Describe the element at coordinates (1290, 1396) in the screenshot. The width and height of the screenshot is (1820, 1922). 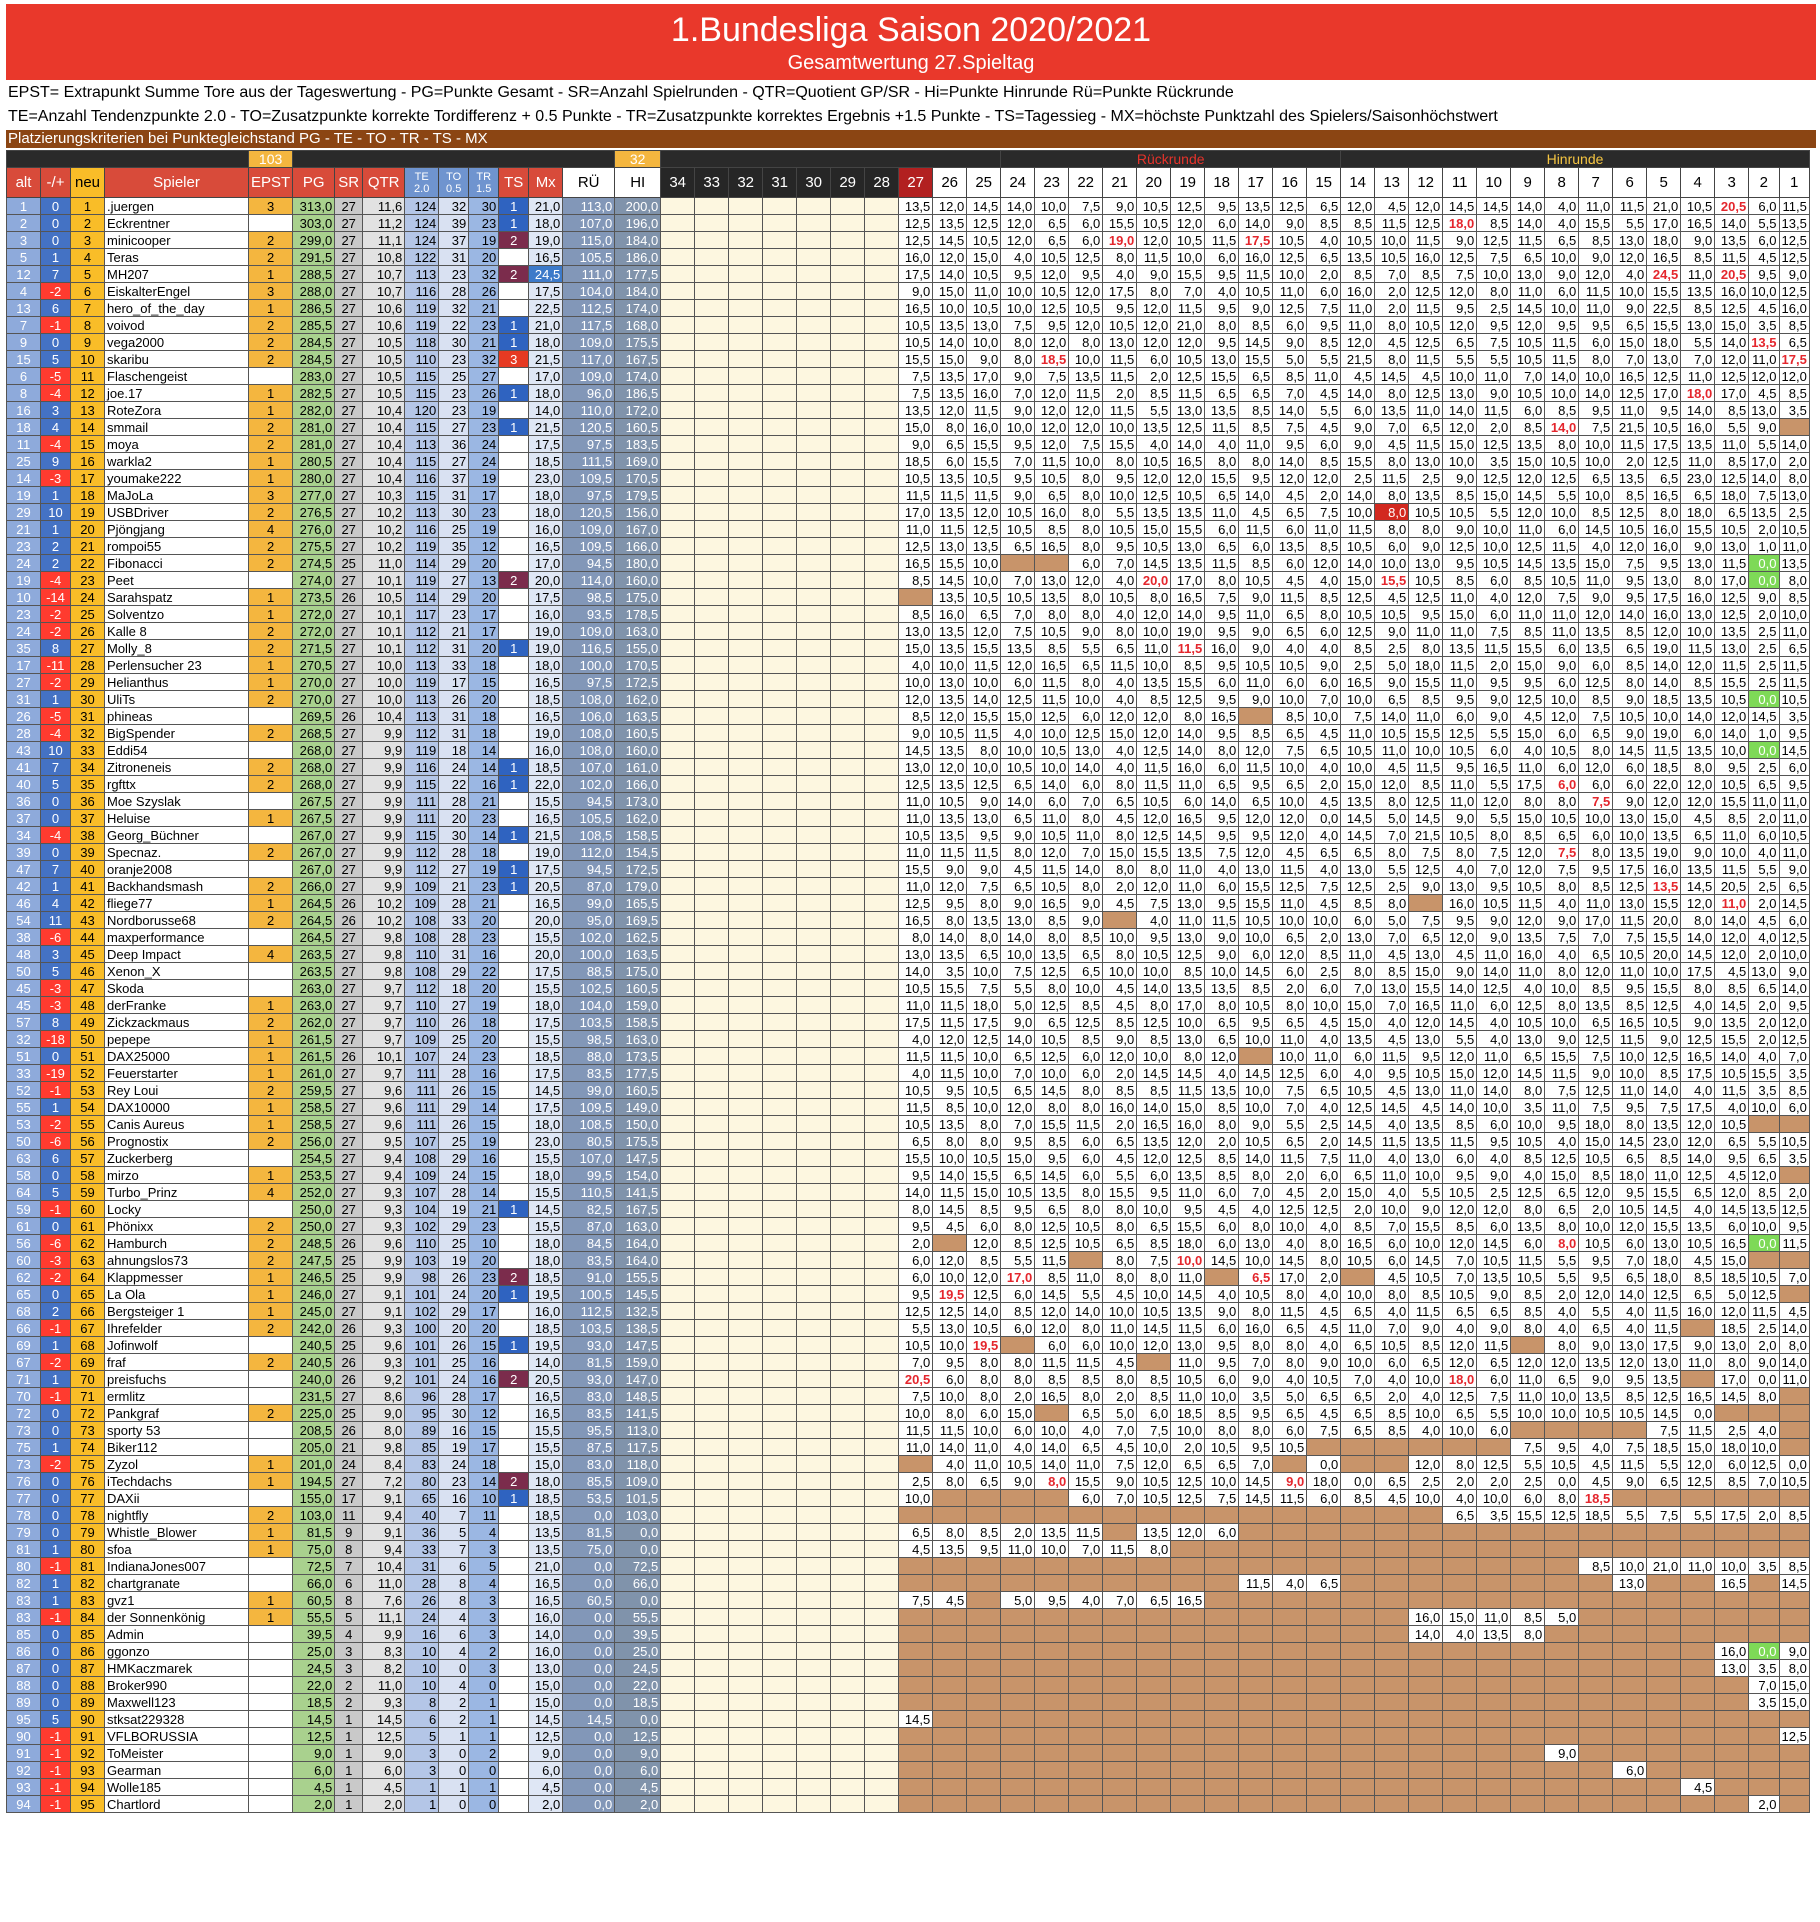
I see `round-score: 5,0` at that location.